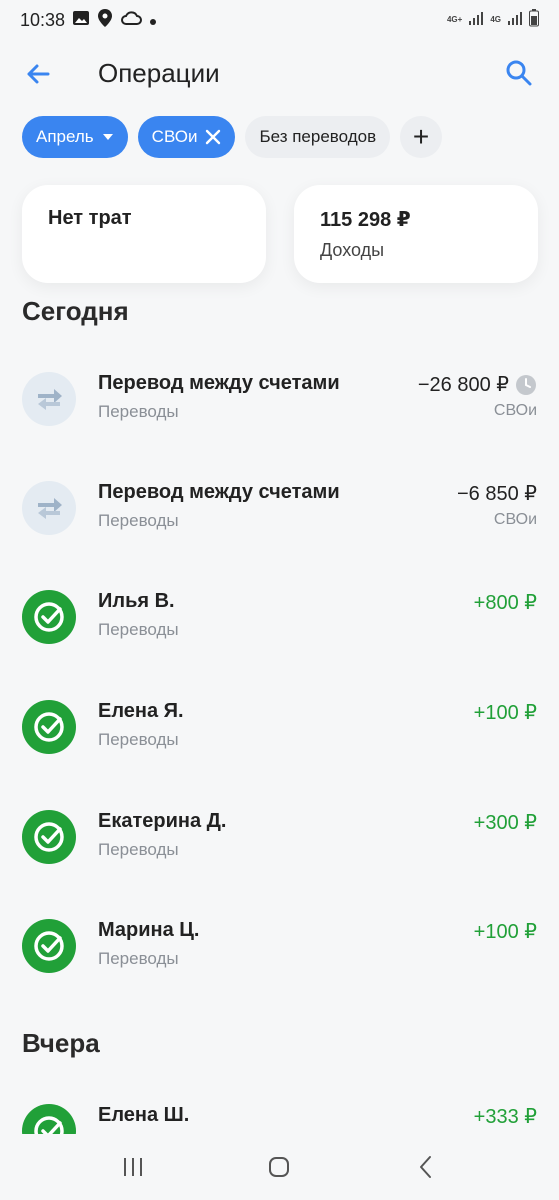 This screenshot has height=1200, width=559. What do you see at coordinates (107, 137) in the screenshot?
I see `caret-down-icon` at bounding box center [107, 137].